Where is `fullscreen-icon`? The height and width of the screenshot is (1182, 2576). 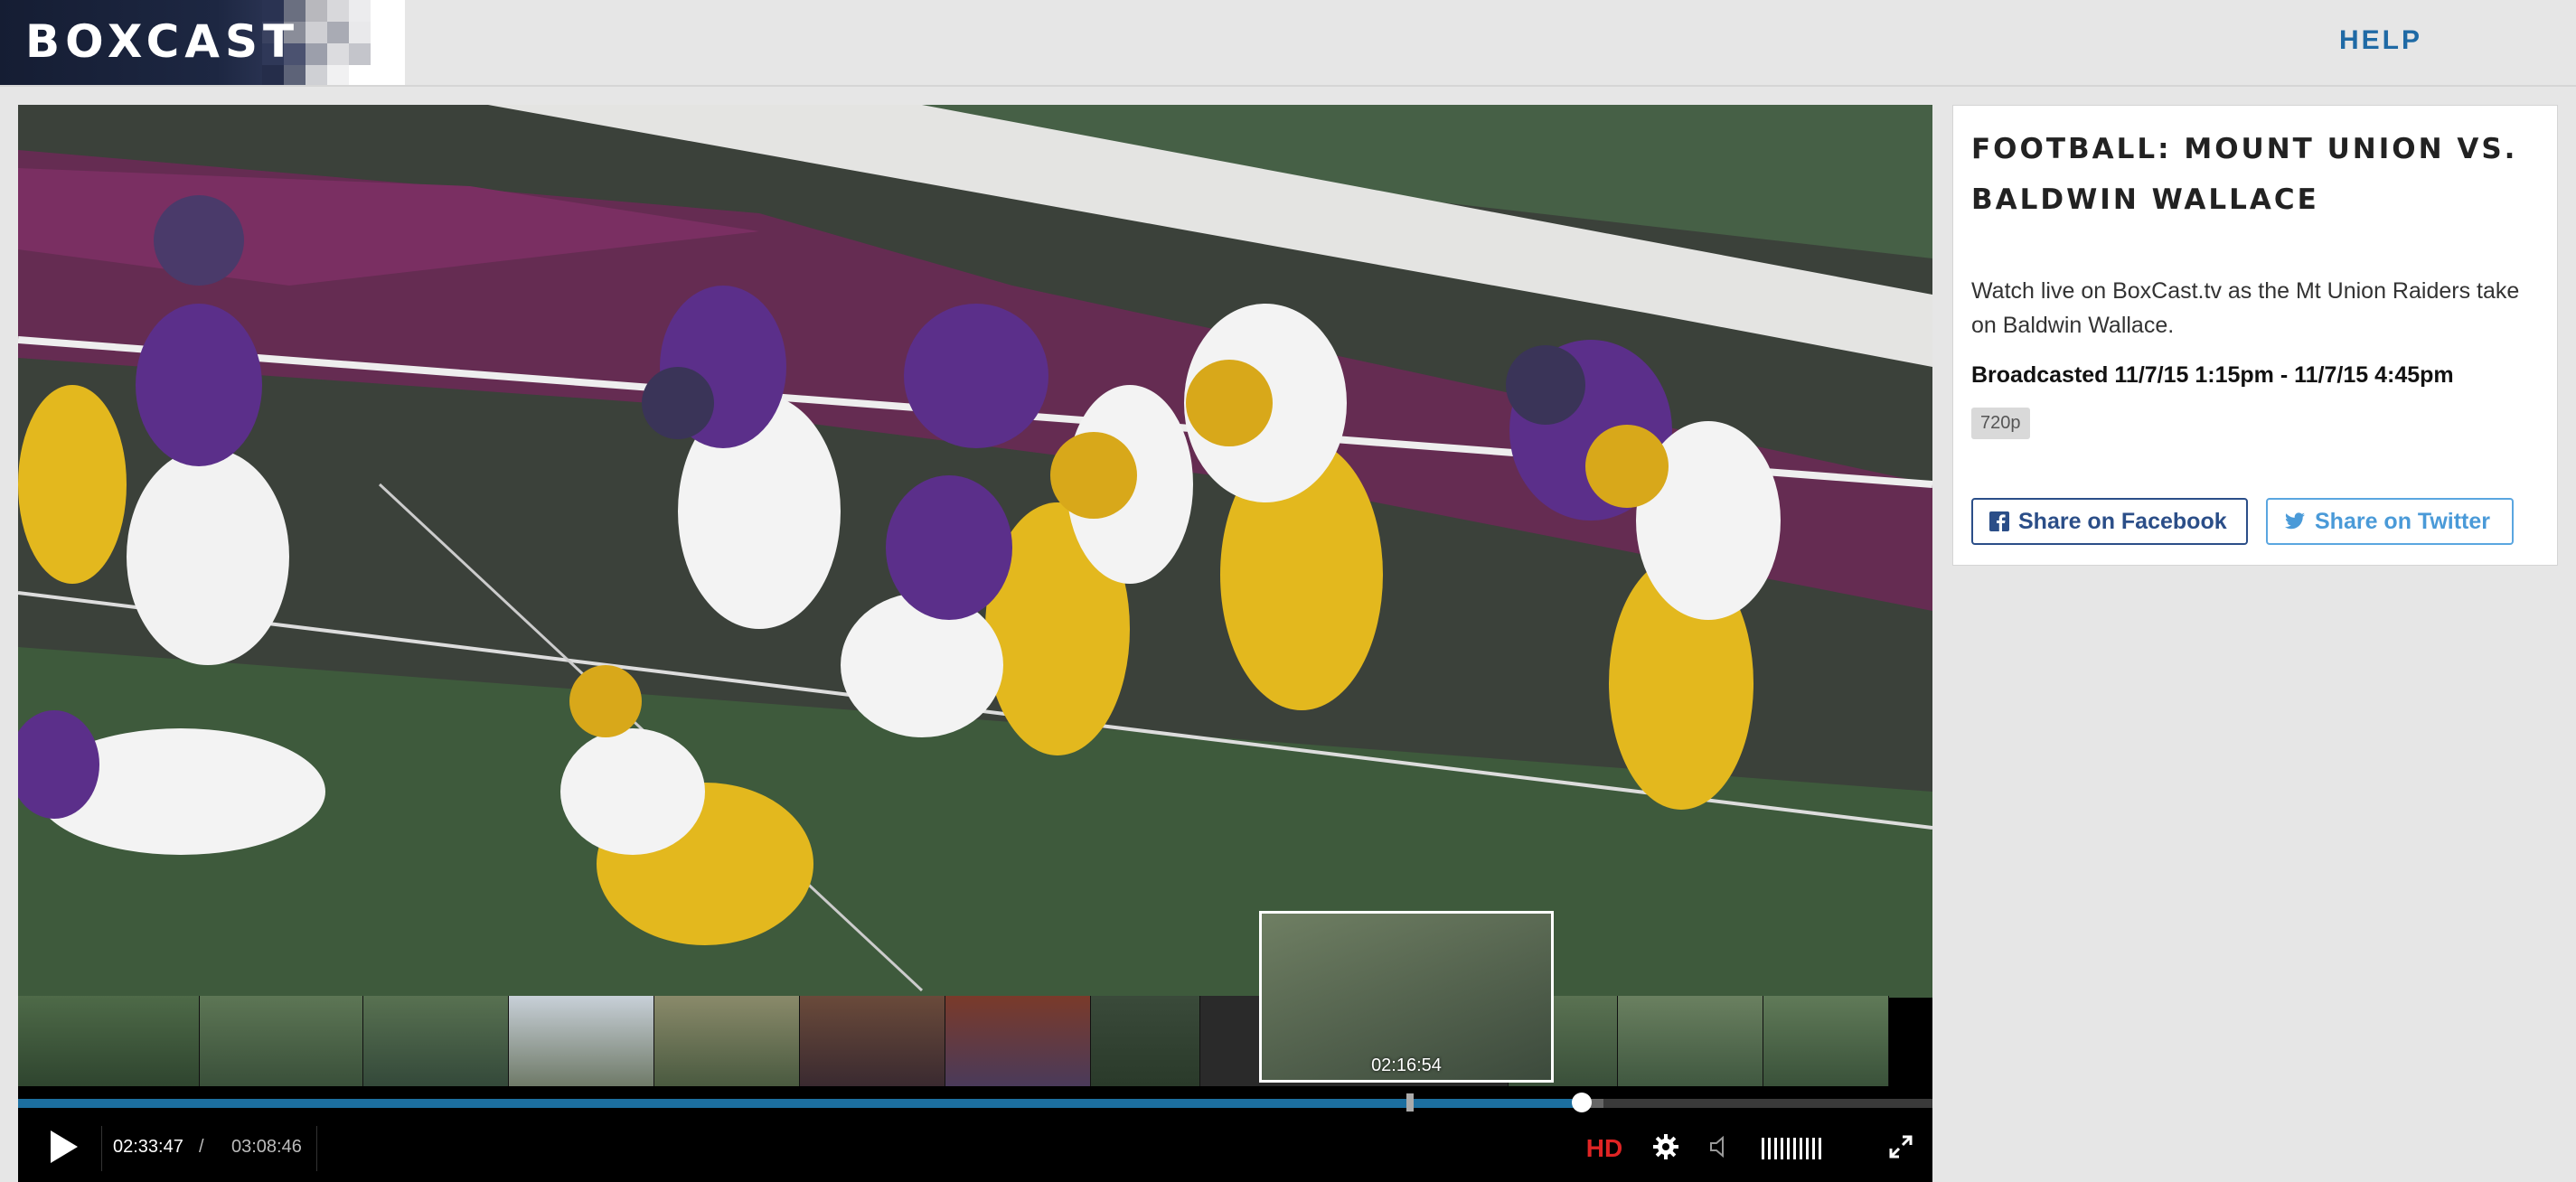 fullscreen-icon is located at coordinates (1901, 1149).